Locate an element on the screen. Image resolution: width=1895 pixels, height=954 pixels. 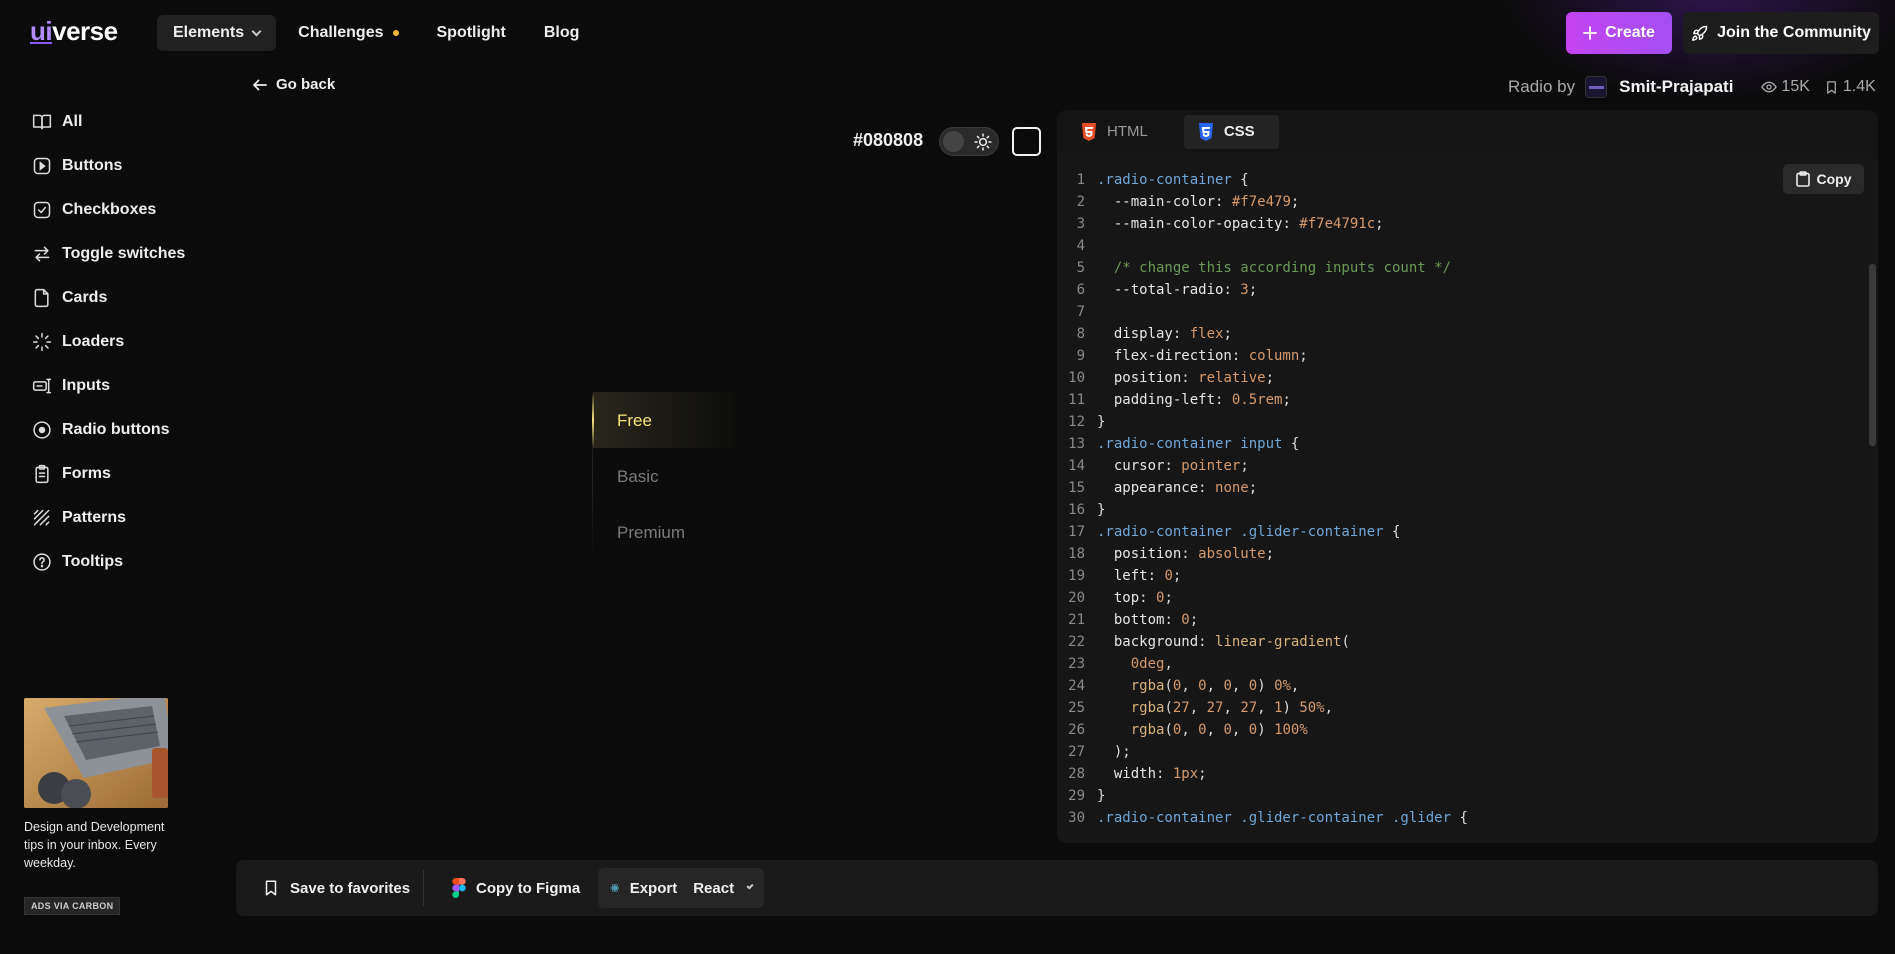
code-text: 0deg, is located at coordinates (1135, 664).